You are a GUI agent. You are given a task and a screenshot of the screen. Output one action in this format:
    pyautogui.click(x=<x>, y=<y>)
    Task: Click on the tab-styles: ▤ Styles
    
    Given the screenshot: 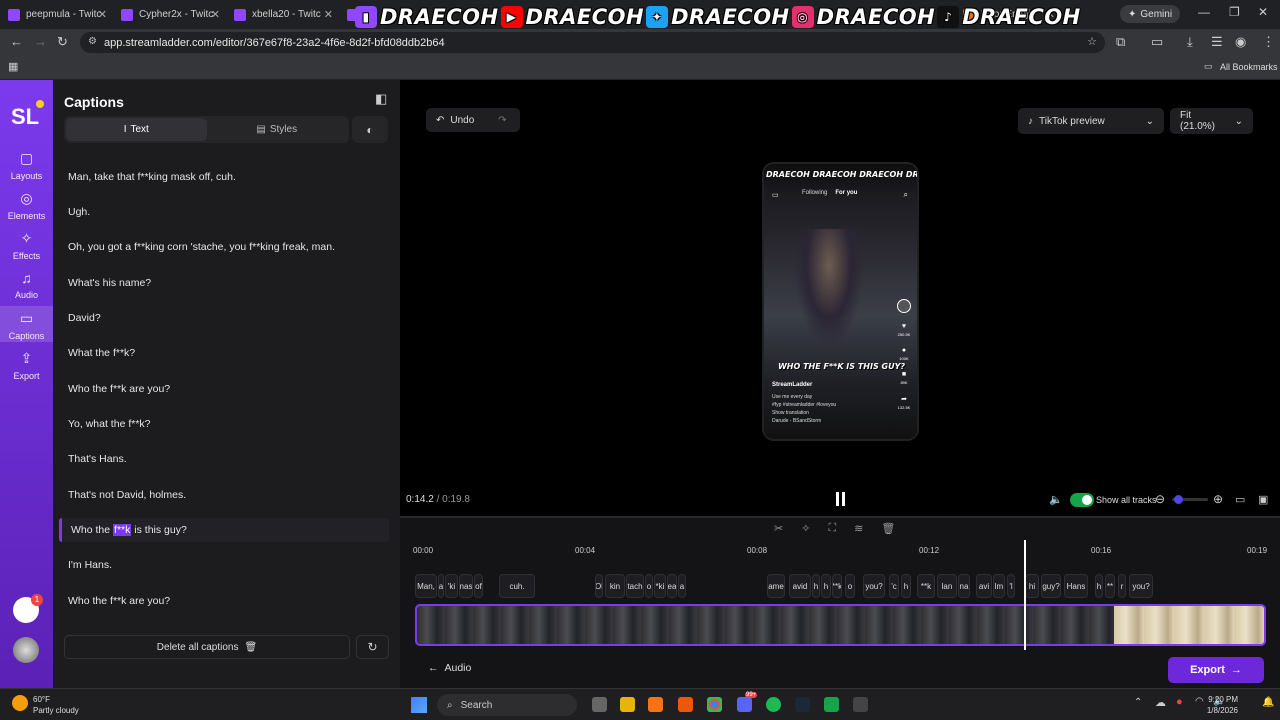 What is the action you would take?
    pyautogui.click(x=277, y=129)
    